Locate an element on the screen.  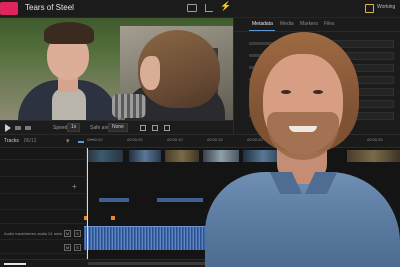
speed-label: Speed is located at coordinates (60, 128).